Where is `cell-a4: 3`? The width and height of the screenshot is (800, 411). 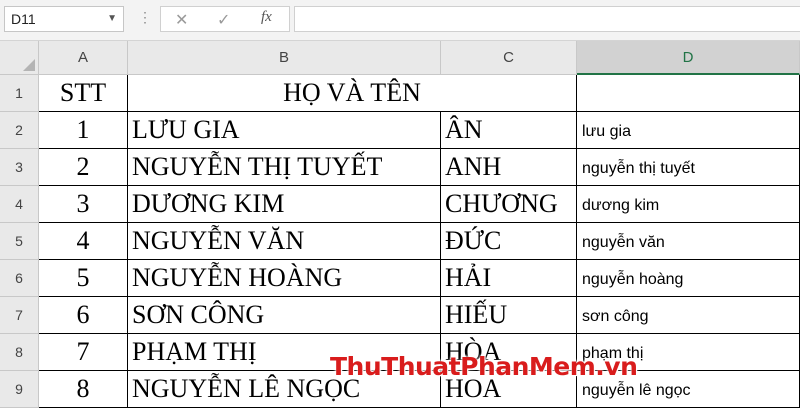
cell-a4: 3 is located at coordinates (83, 204).